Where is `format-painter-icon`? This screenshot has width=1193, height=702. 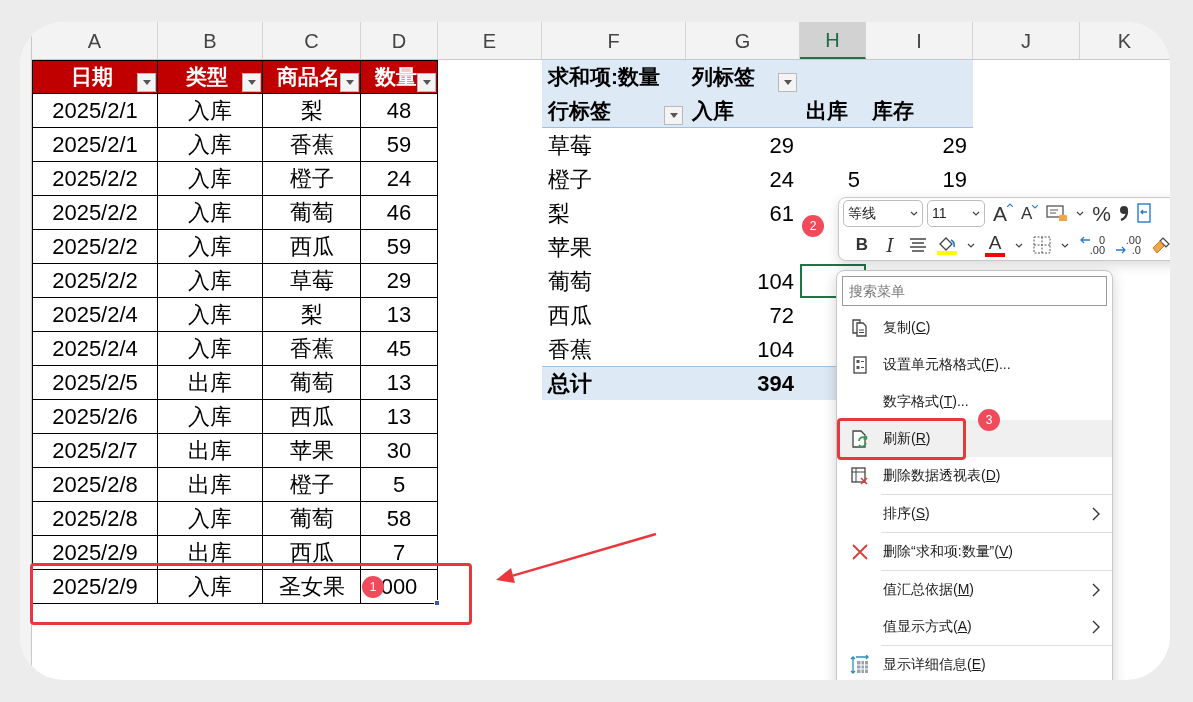
format-painter-icon is located at coordinates (1160, 245).